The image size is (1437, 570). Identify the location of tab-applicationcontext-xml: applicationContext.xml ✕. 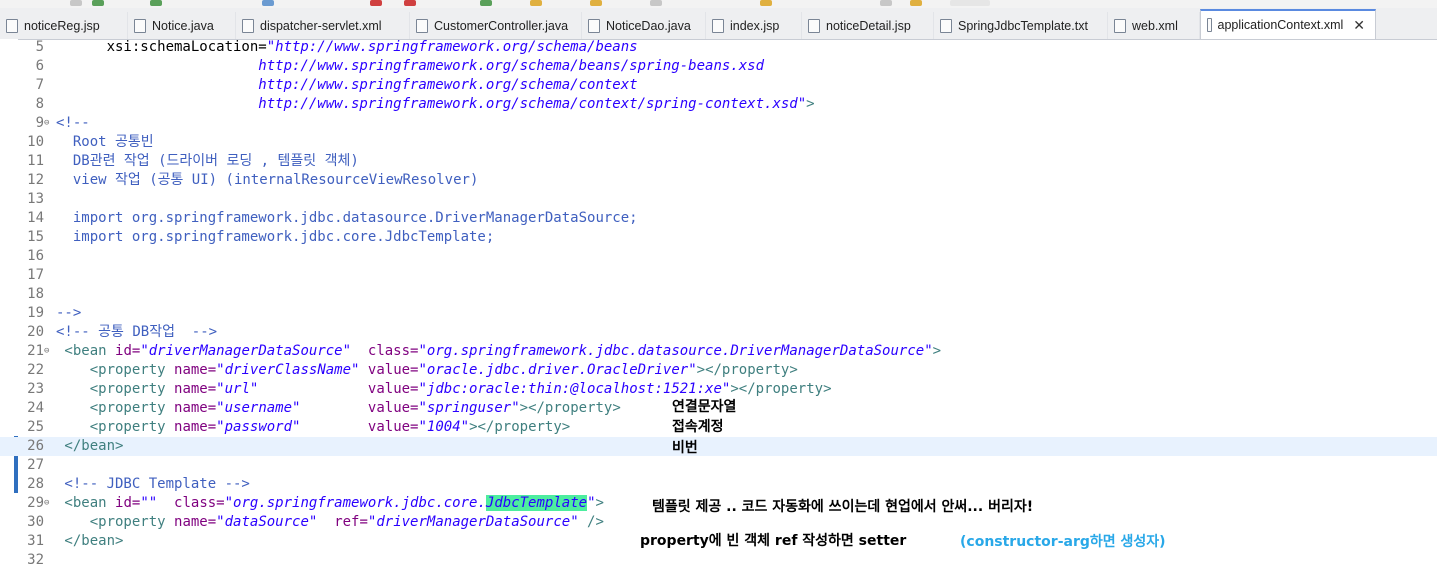
(1288, 24).